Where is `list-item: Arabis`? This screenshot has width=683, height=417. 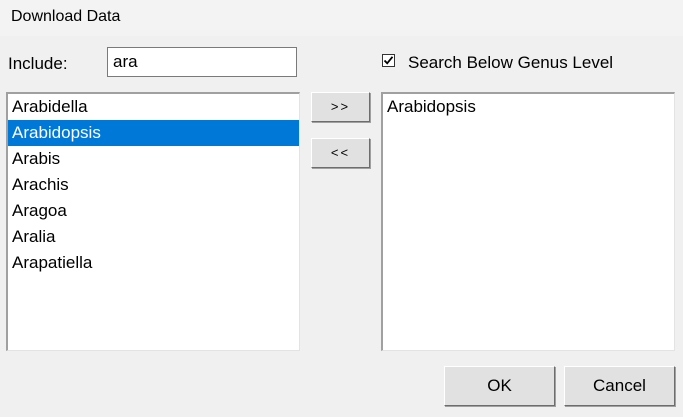 list-item: Arabis is located at coordinates (153, 159).